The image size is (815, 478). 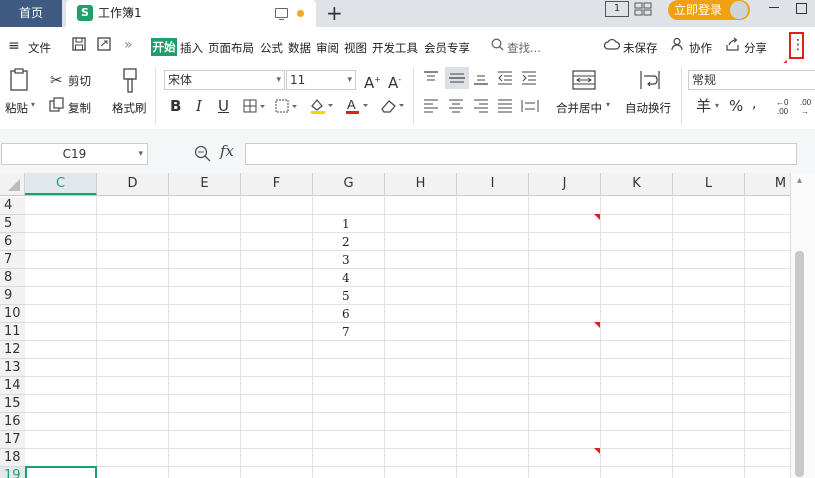 I want to click on comment-indicator-icon, so click(x=597, y=217).